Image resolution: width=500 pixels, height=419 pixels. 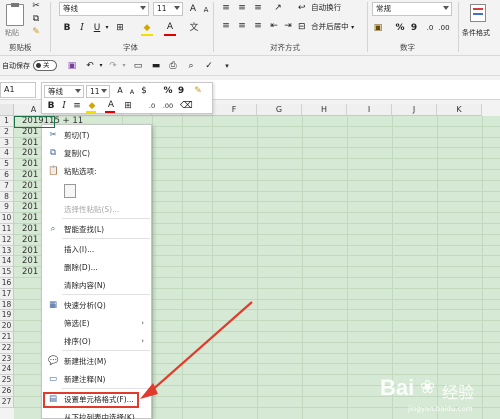 What do you see at coordinates (30, 207) in the screenshot?
I see `cell-a9: 201` at bounding box center [30, 207].